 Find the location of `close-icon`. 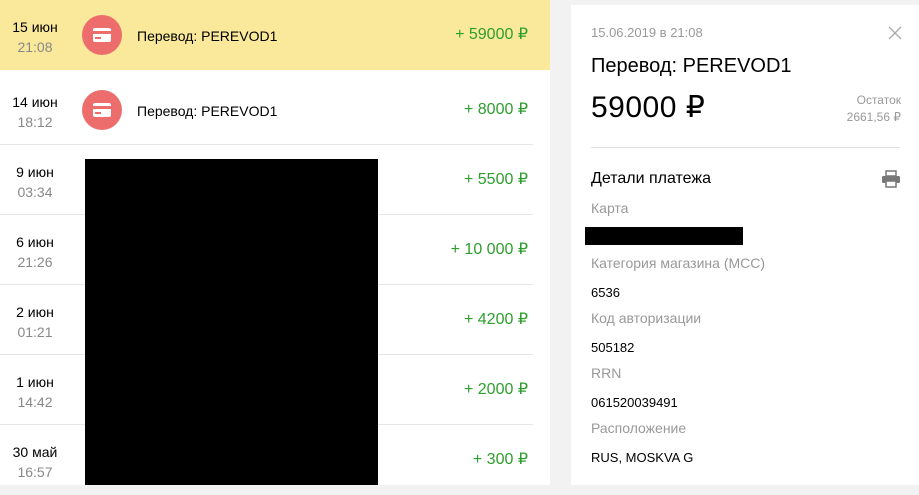

close-icon is located at coordinates (895, 33).